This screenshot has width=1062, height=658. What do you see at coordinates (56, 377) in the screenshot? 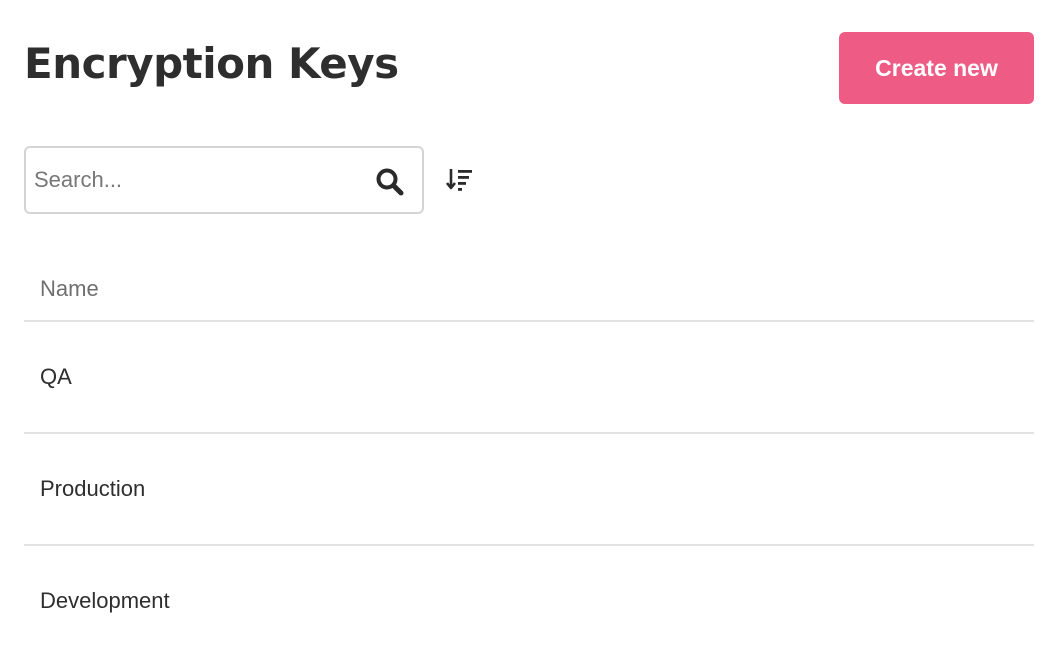
I see `key-name: QA` at bounding box center [56, 377].